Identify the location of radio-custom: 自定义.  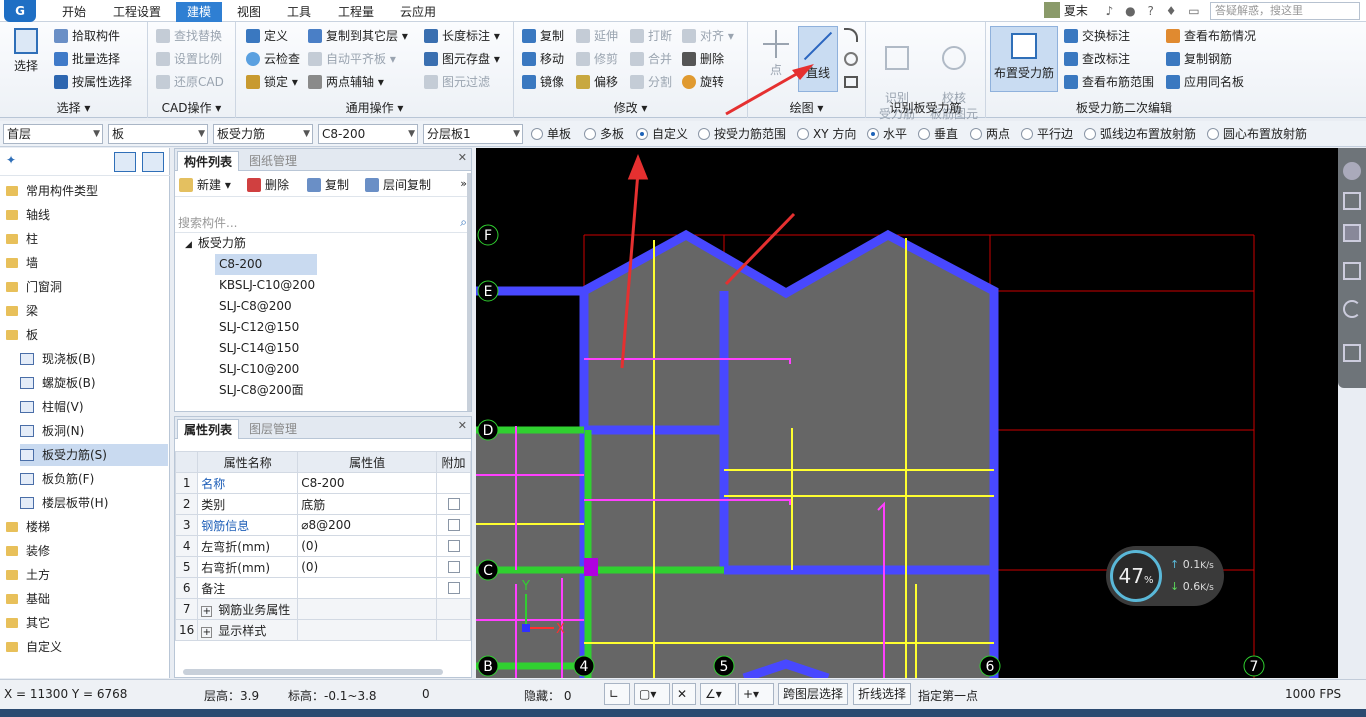
(662, 134).